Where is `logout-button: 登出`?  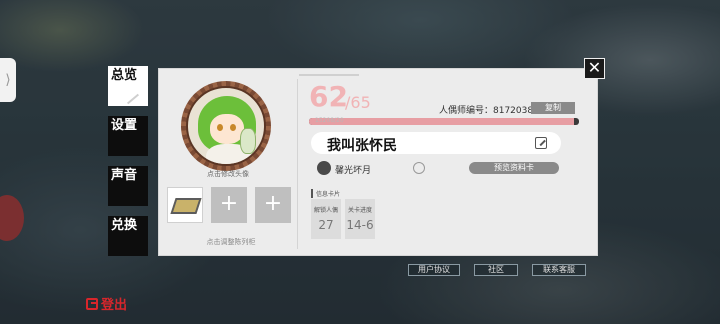 logout-button: 登出 is located at coordinates (106, 303).